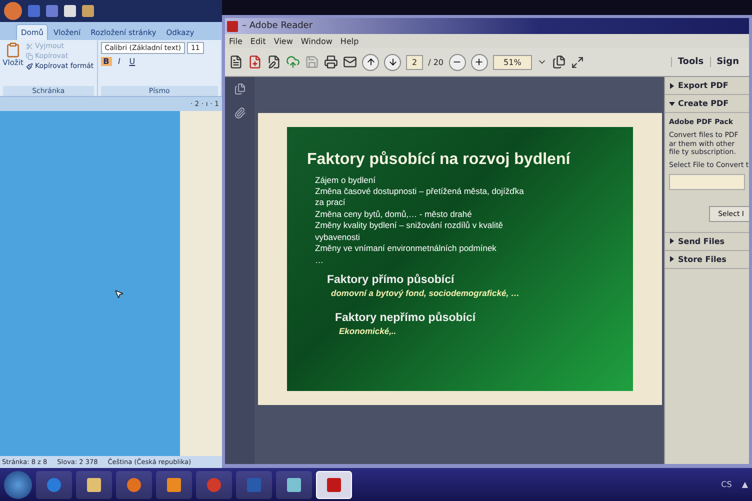 Image resolution: width=752 pixels, height=501 pixels. What do you see at coordinates (106, 61) in the screenshot?
I see `format-button: B` at bounding box center [106, 61].